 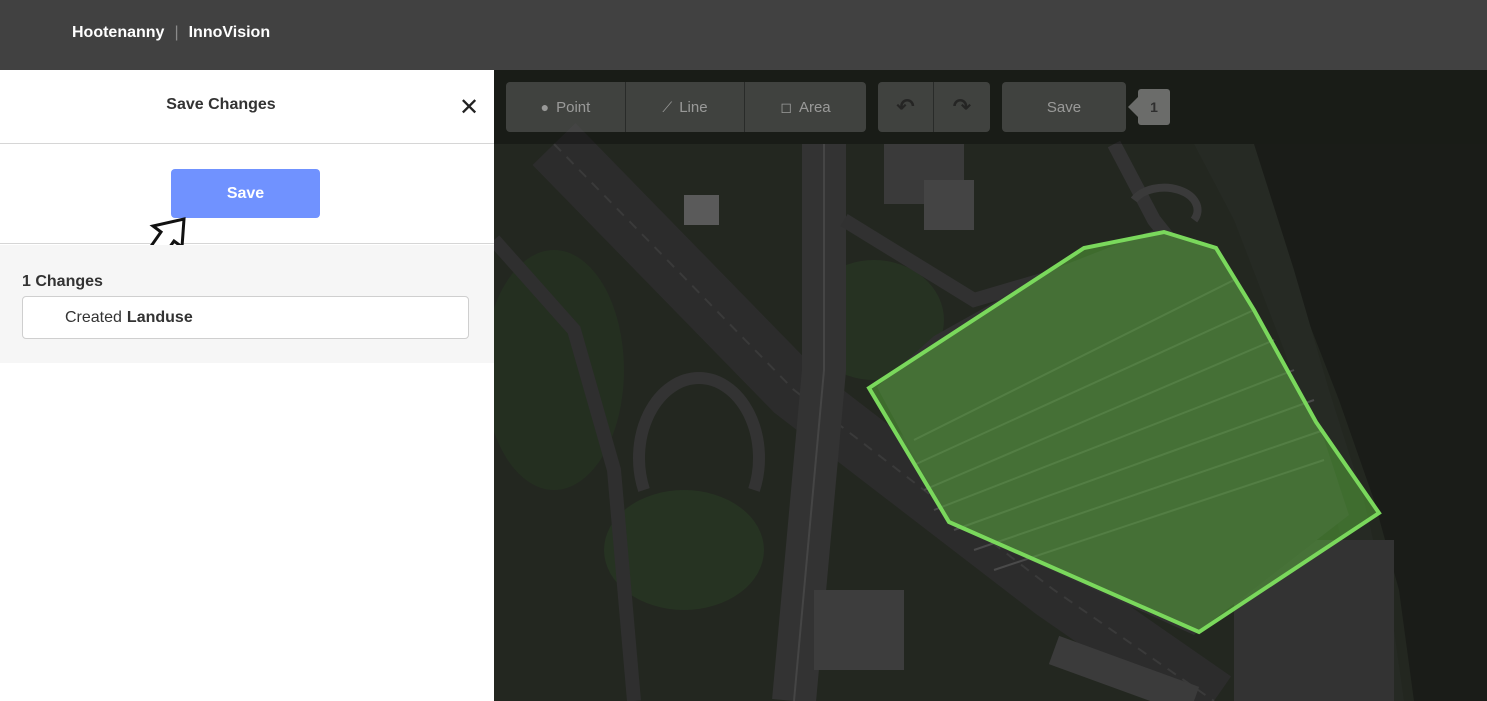 What do you see at coordinates (814, 107) in the screenshot?
I see `area-label: Area` at bounding box center [814, 107].